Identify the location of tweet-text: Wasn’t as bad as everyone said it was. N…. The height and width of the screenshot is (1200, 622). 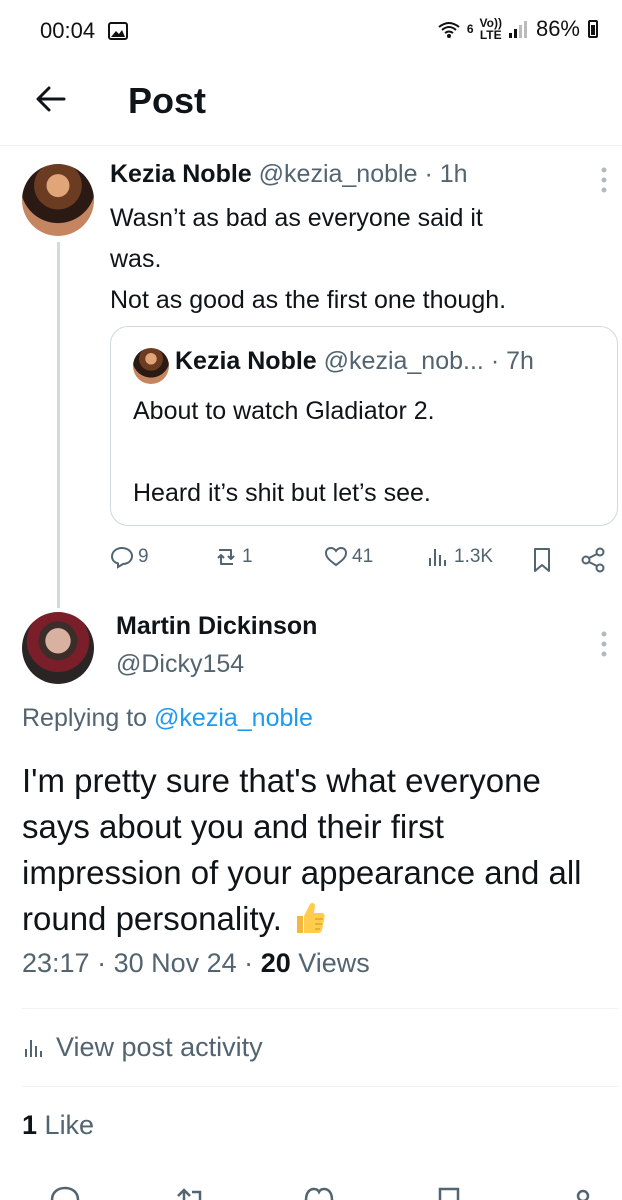
(355, 259).